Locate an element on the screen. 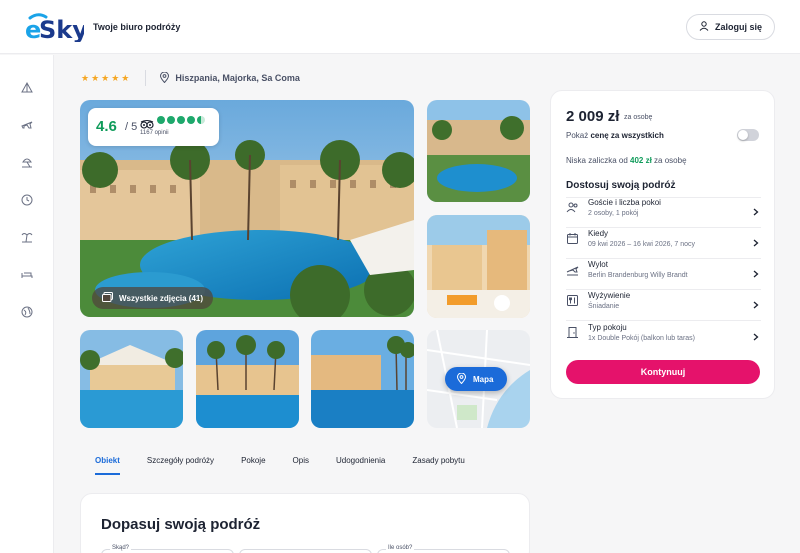  option-title: Typ pokoju is located at coordinates (607, 327).